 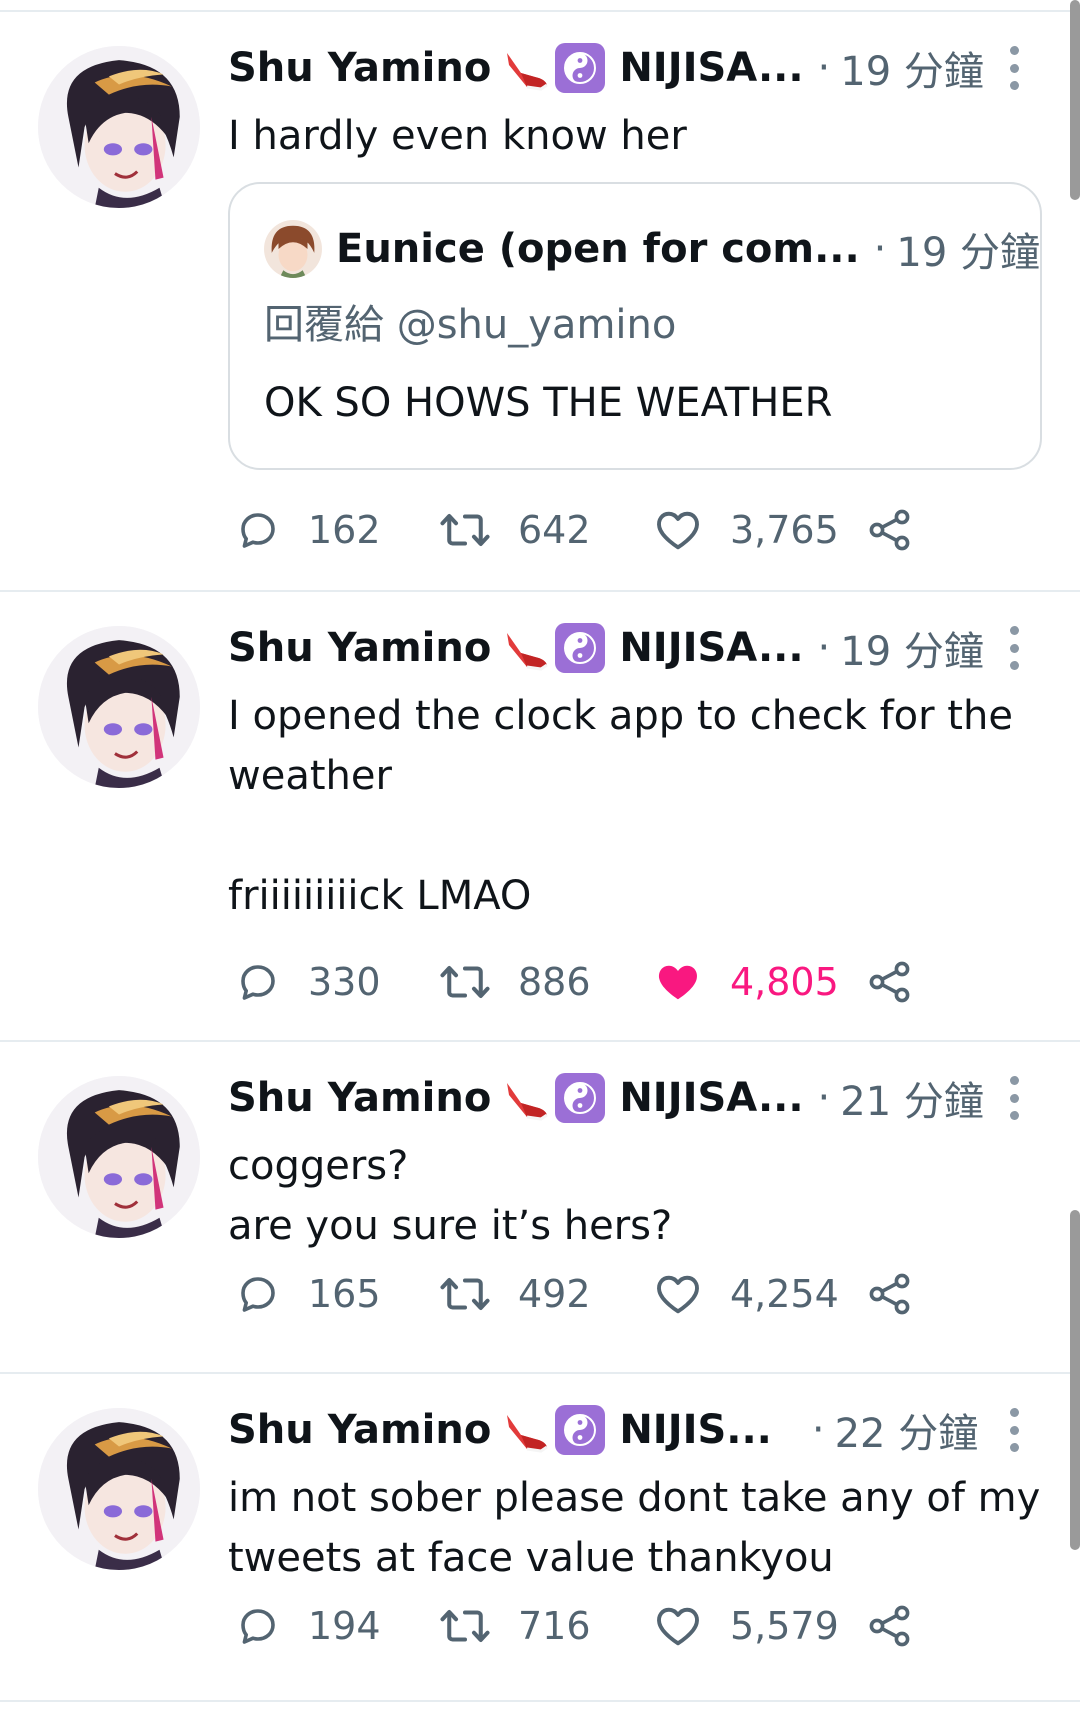 What do you see at coordinates (457, 136) in the screenshot?
I see `tweet-text: I hardly even know her` at bounding box center [457, 136].